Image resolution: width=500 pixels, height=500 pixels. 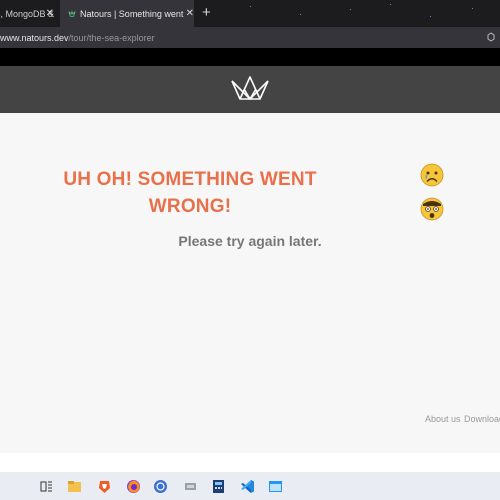 I want to click on url-text: www.natours.dev/tour/the-sea-explorer, so click(x=77, y=38).